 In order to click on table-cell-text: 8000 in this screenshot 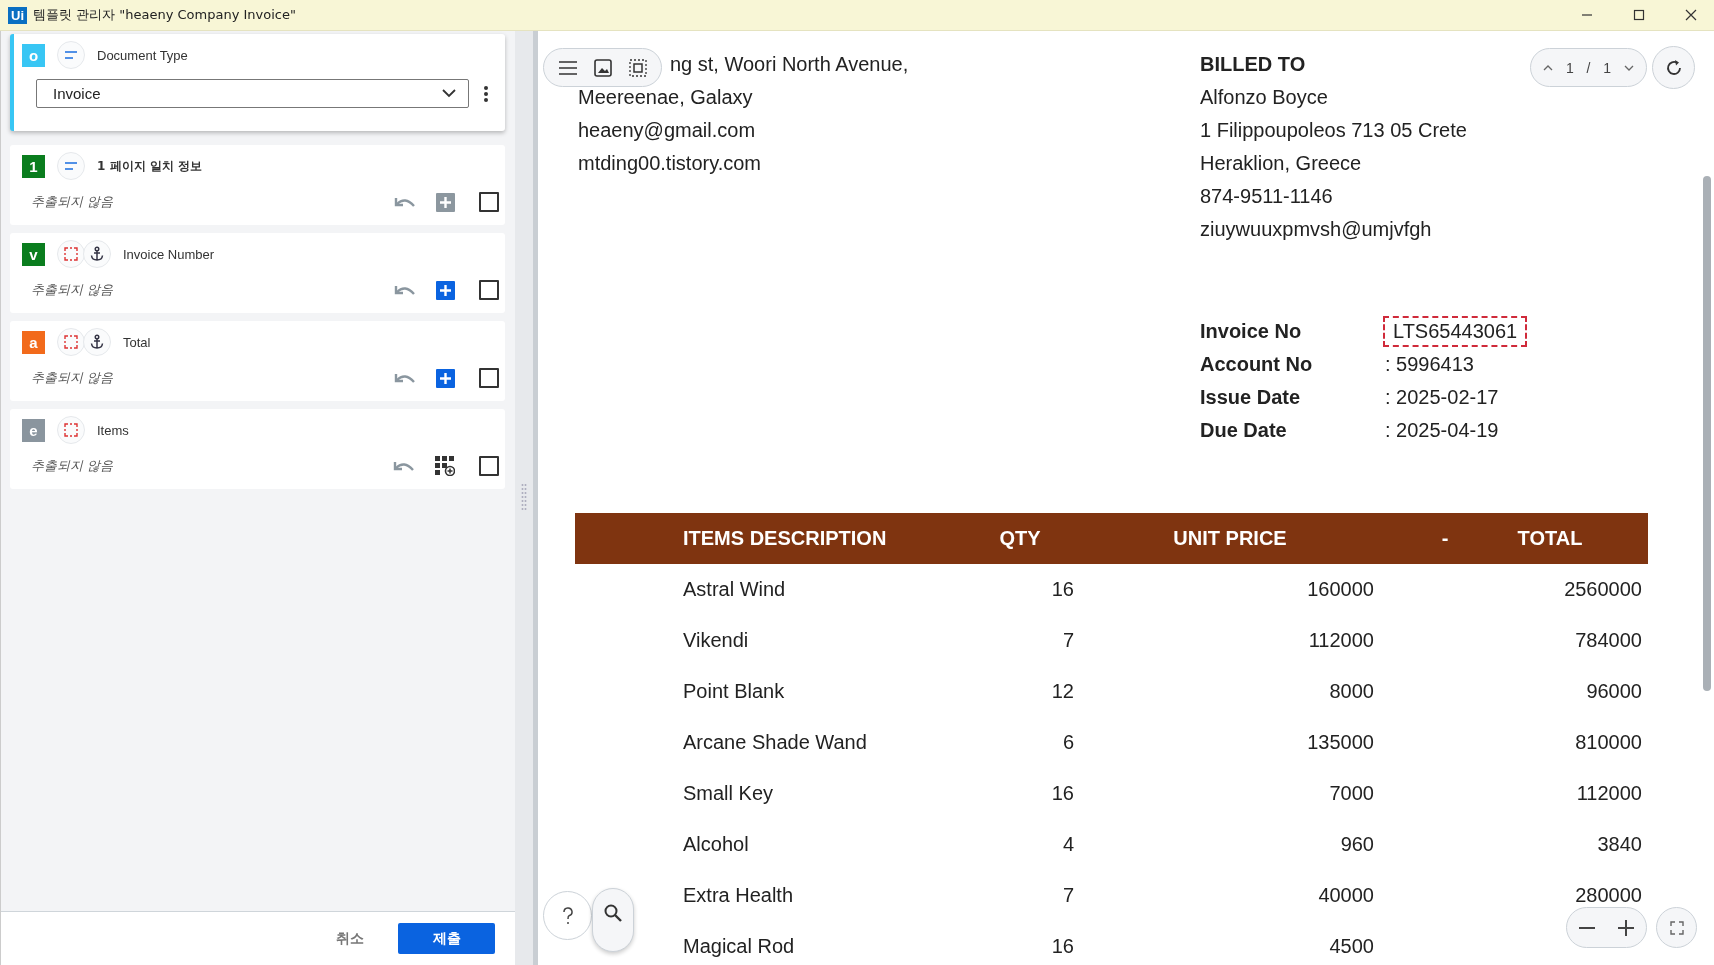, I will do `click(1351, 691)`.